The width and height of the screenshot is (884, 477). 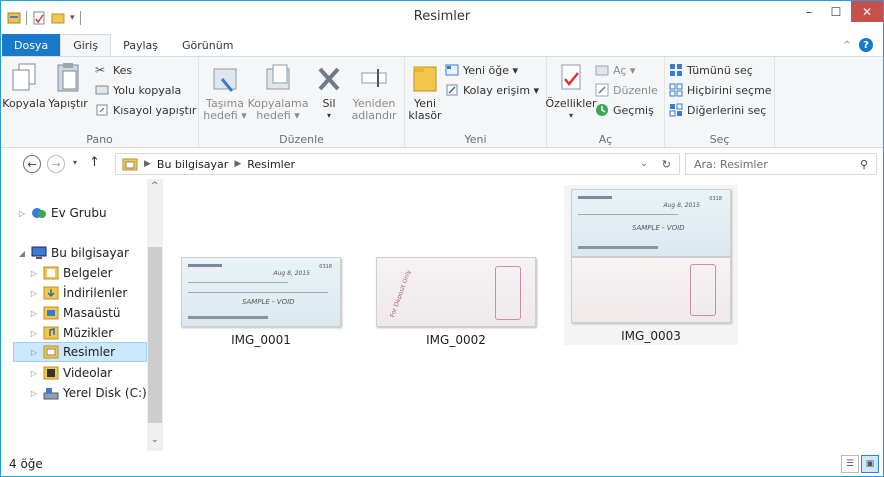 I want to click on scissors-icon: ✂, so click(x=100, y=70).